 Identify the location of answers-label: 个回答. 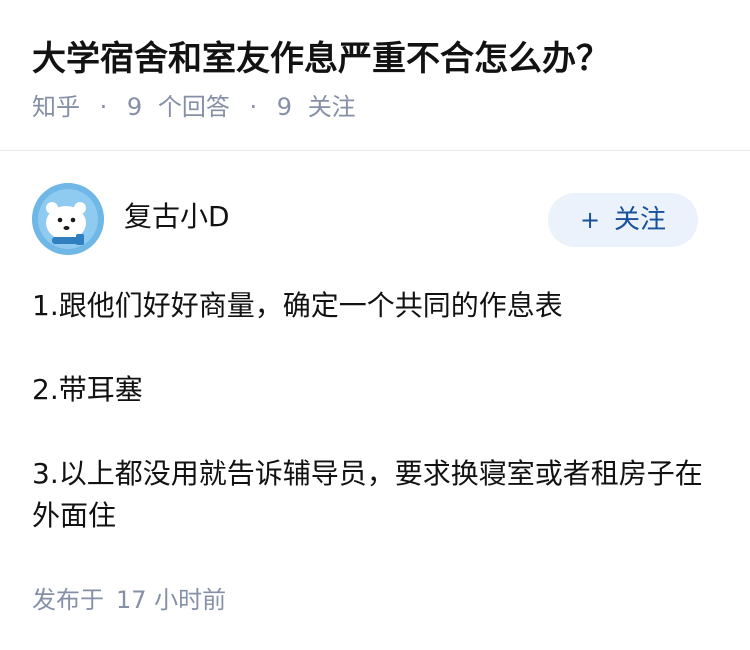
(194, 107).